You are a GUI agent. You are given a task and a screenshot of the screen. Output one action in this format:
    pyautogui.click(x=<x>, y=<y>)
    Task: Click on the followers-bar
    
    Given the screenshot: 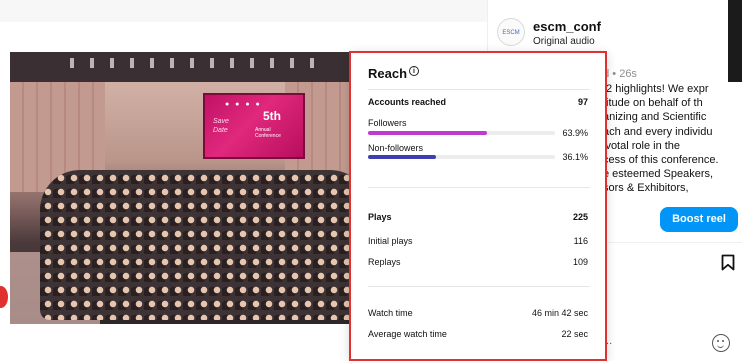 What is the action you would take?
    pyautogui.click(x=461, y=133)
    